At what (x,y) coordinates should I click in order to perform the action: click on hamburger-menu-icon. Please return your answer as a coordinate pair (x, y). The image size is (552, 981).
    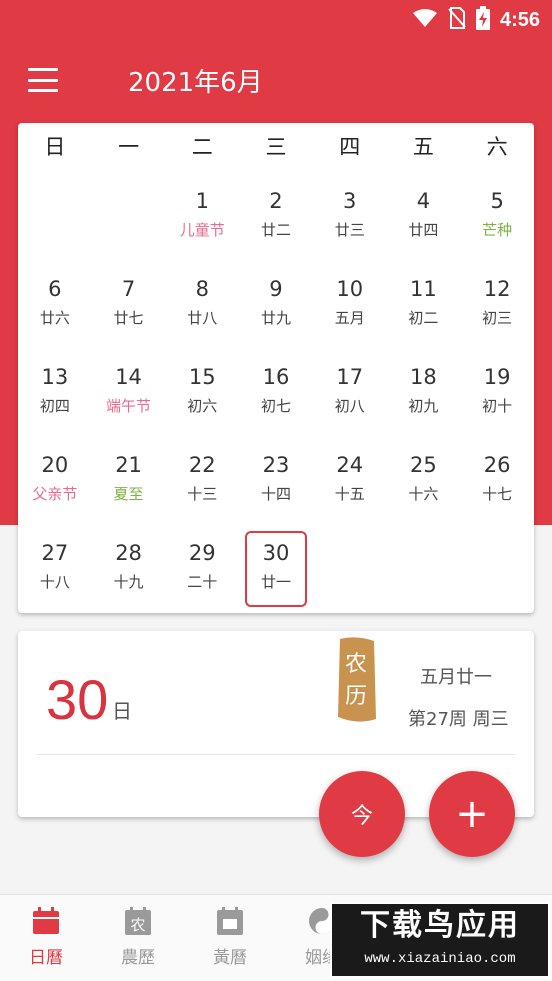
    Looking at the image, I should click on (43, 80).